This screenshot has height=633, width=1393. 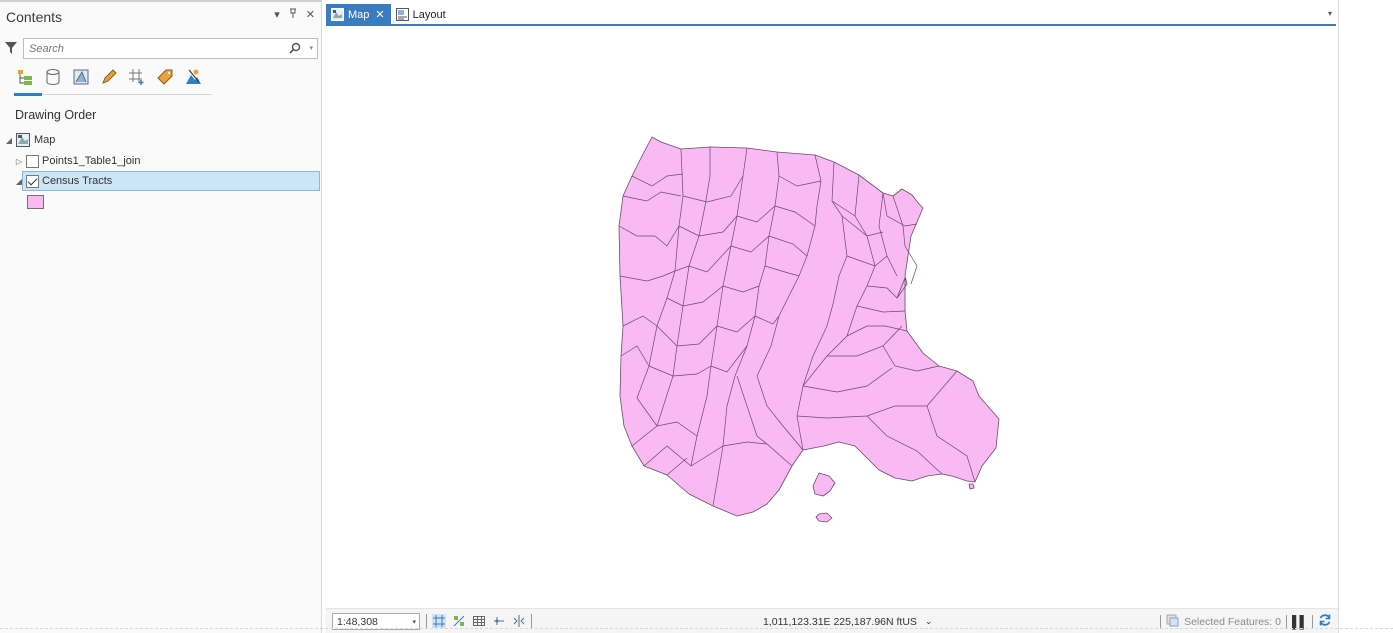 I want to click on tab-map: Map ✕, so click(x=358, y=14).